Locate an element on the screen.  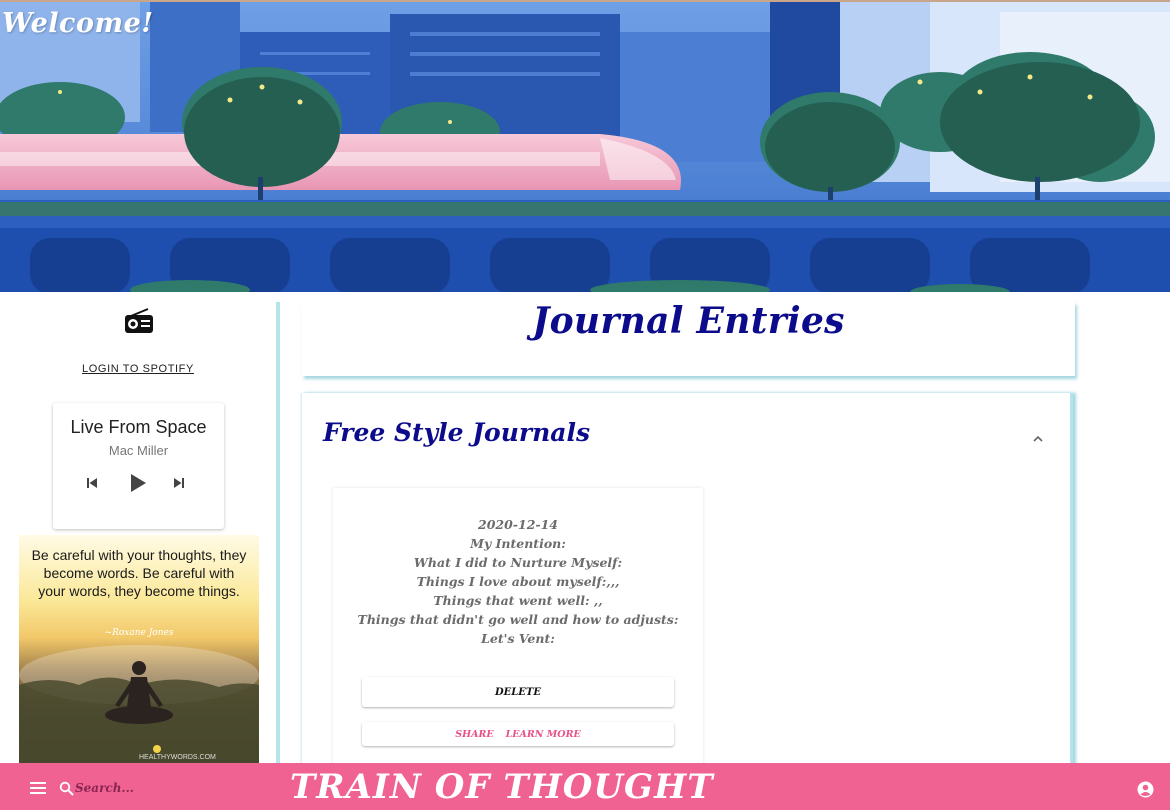
entry-link-row: SHARE LEARN MORE is located at coordinates (518, 734).